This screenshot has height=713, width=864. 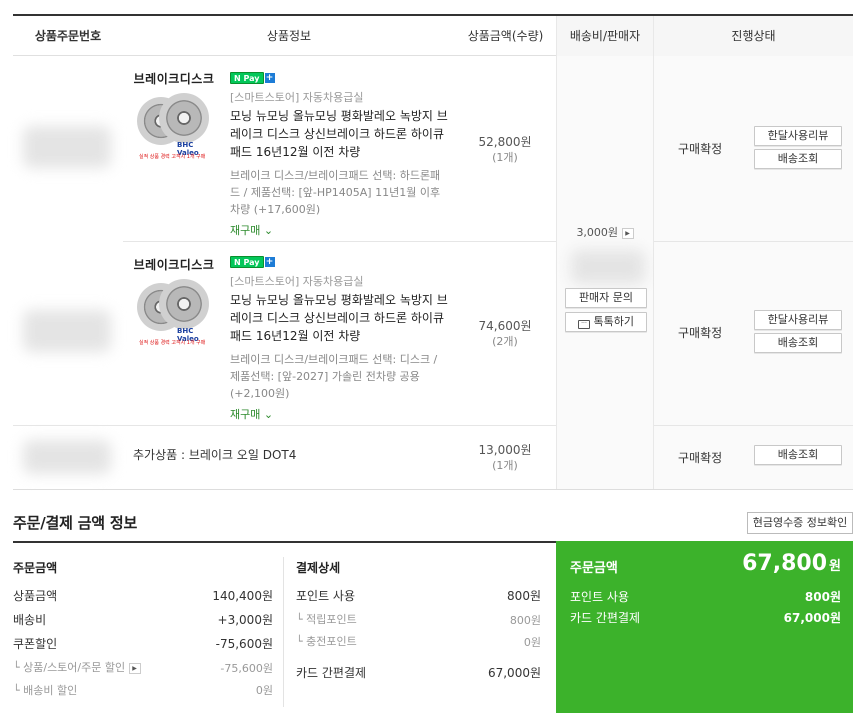 What do you see at coordinates (318, 568) in the screenshot?
I see `payment-detail-heading: 결제상세` at bounding box center [318, 568].